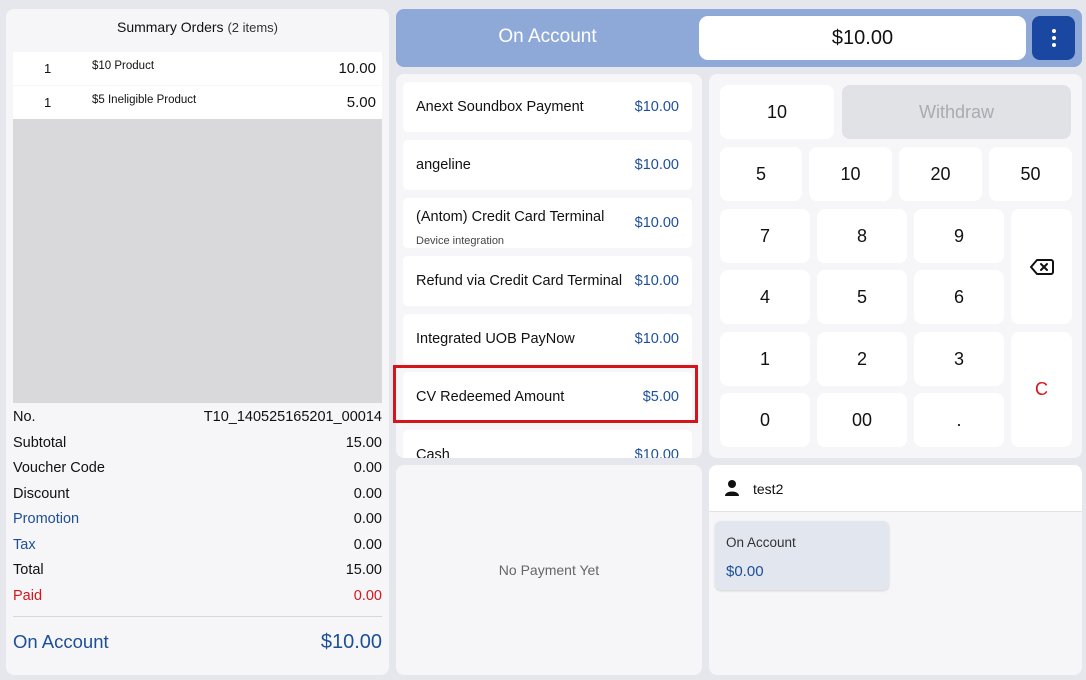 Image resolution: width=1086 pixels, height=680 pixels. Describe the element at coordinates (862, 38) in the screenshot. I see `tender-amount-field: $10.00` at that location.